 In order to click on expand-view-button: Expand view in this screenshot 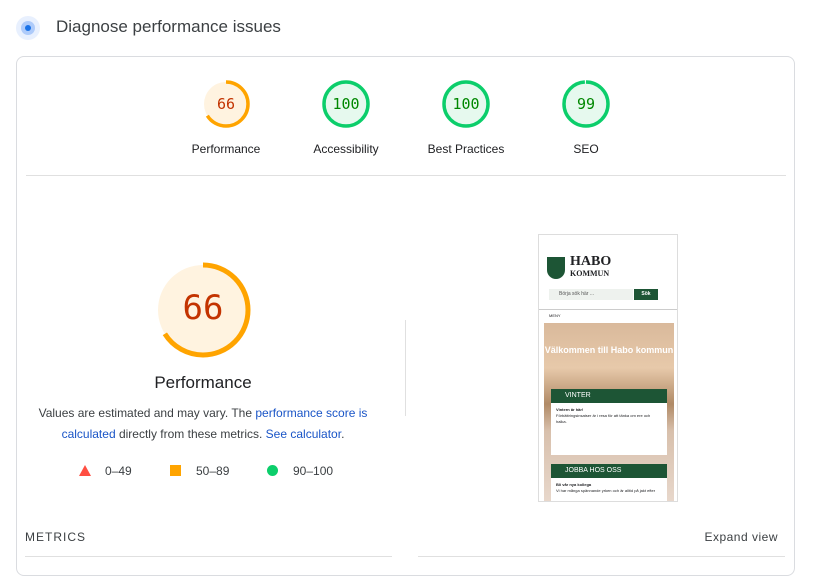, I will do `click(741, 537)`.